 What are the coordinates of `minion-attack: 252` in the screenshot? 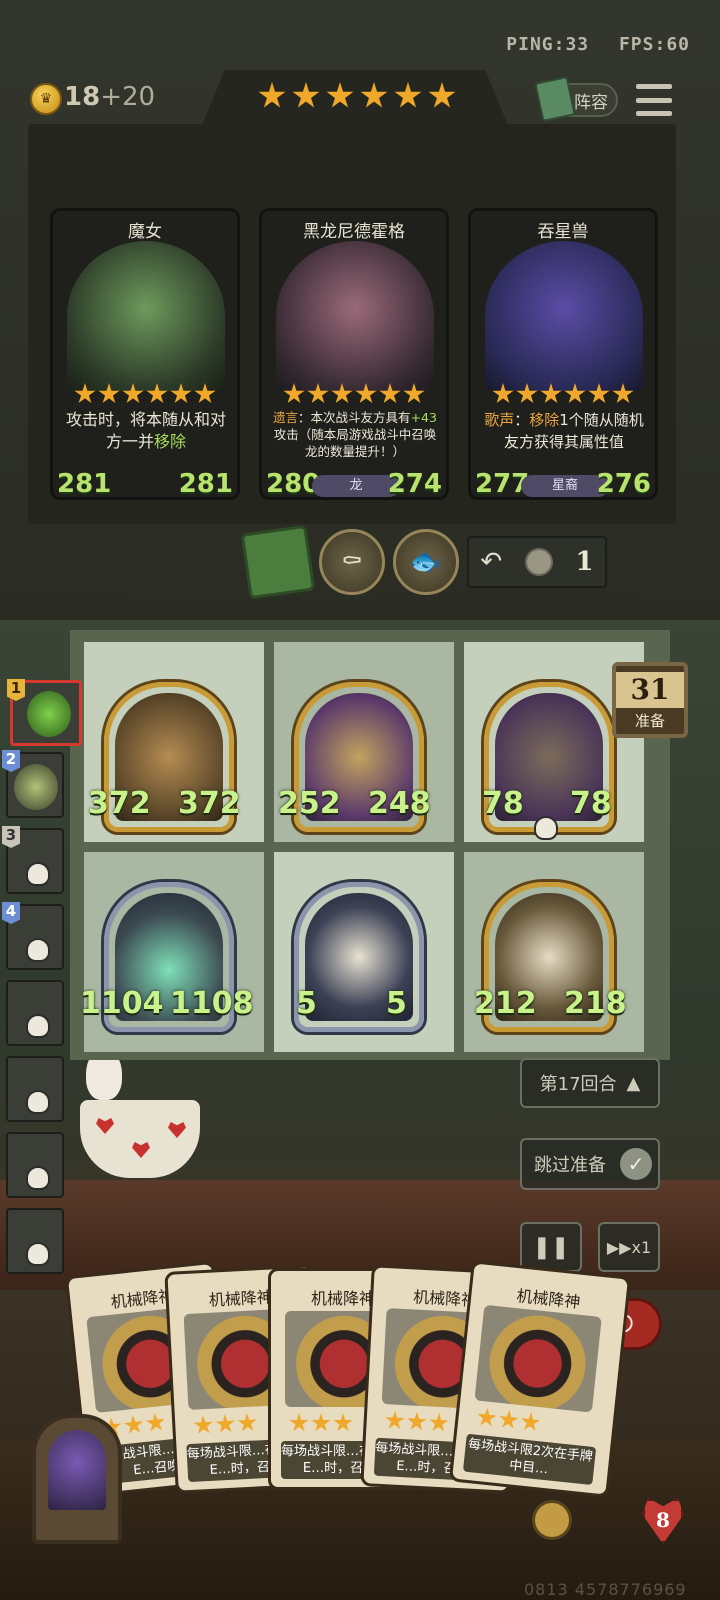 It's located at (309, 803).